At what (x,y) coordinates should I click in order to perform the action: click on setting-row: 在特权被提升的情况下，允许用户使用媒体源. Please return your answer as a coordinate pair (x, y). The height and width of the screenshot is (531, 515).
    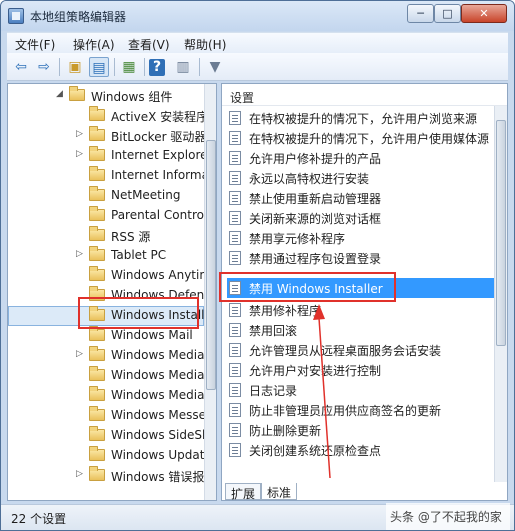
    Looking at the image, I should click on (360, 138).